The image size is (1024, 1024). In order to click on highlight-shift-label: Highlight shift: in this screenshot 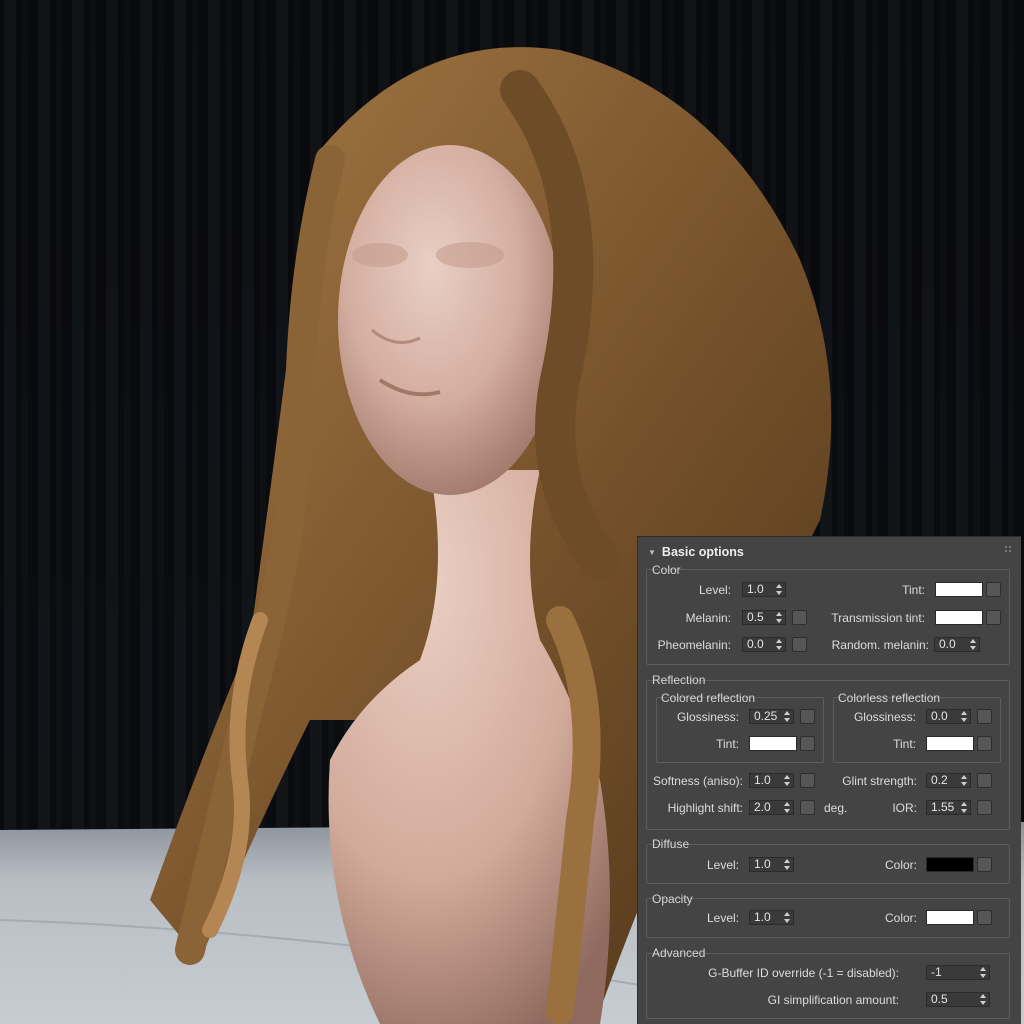, I will do `click(705, 808)`.